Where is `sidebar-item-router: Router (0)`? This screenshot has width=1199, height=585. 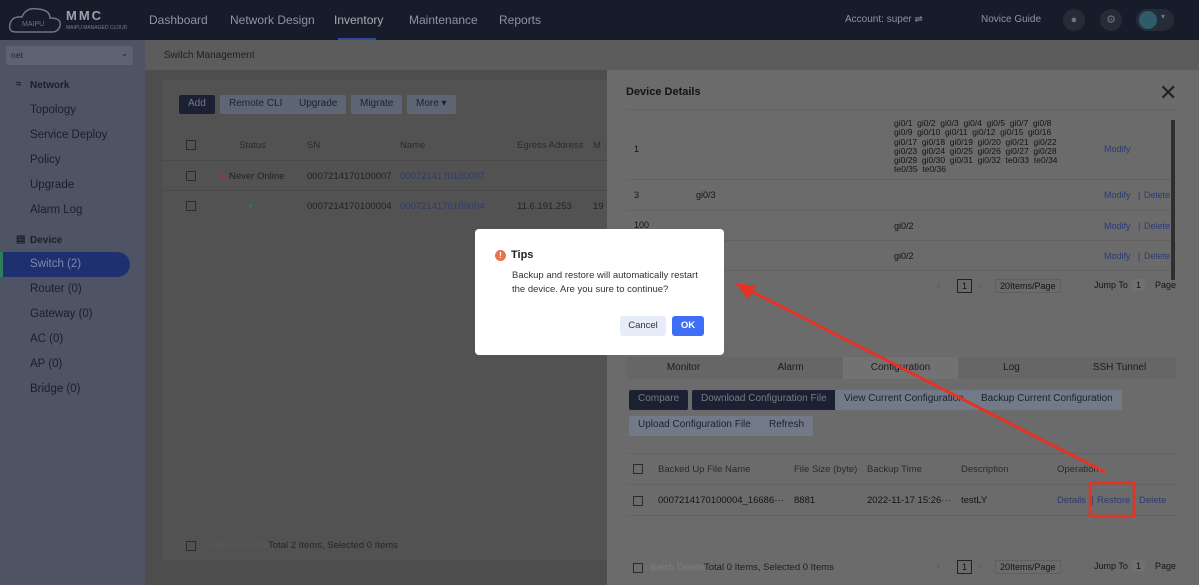 sidebar-item-router: Router (0) is located at coordinates (56, 289).